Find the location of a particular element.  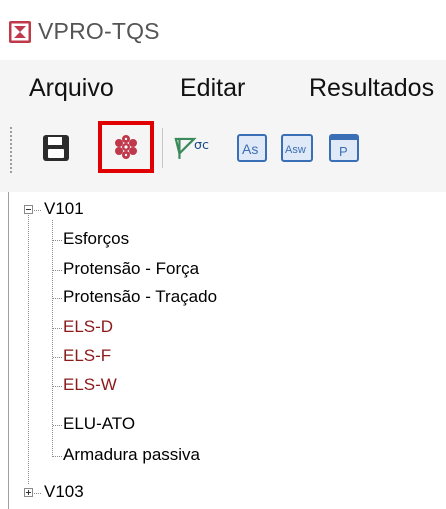

stress-diagram-icon: σc is located at coordinates (191, 148).